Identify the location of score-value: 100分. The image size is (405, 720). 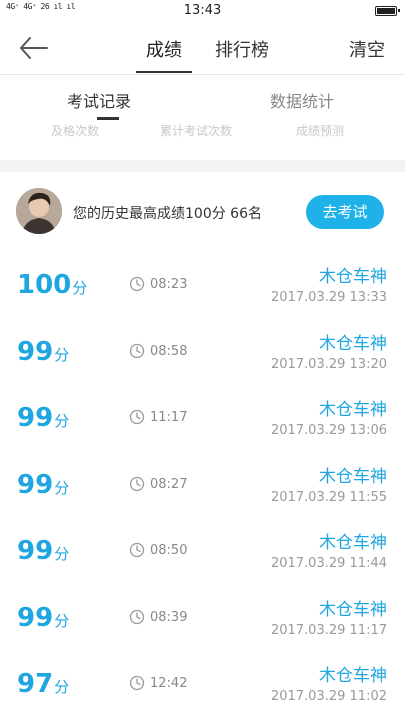
(52, 285).